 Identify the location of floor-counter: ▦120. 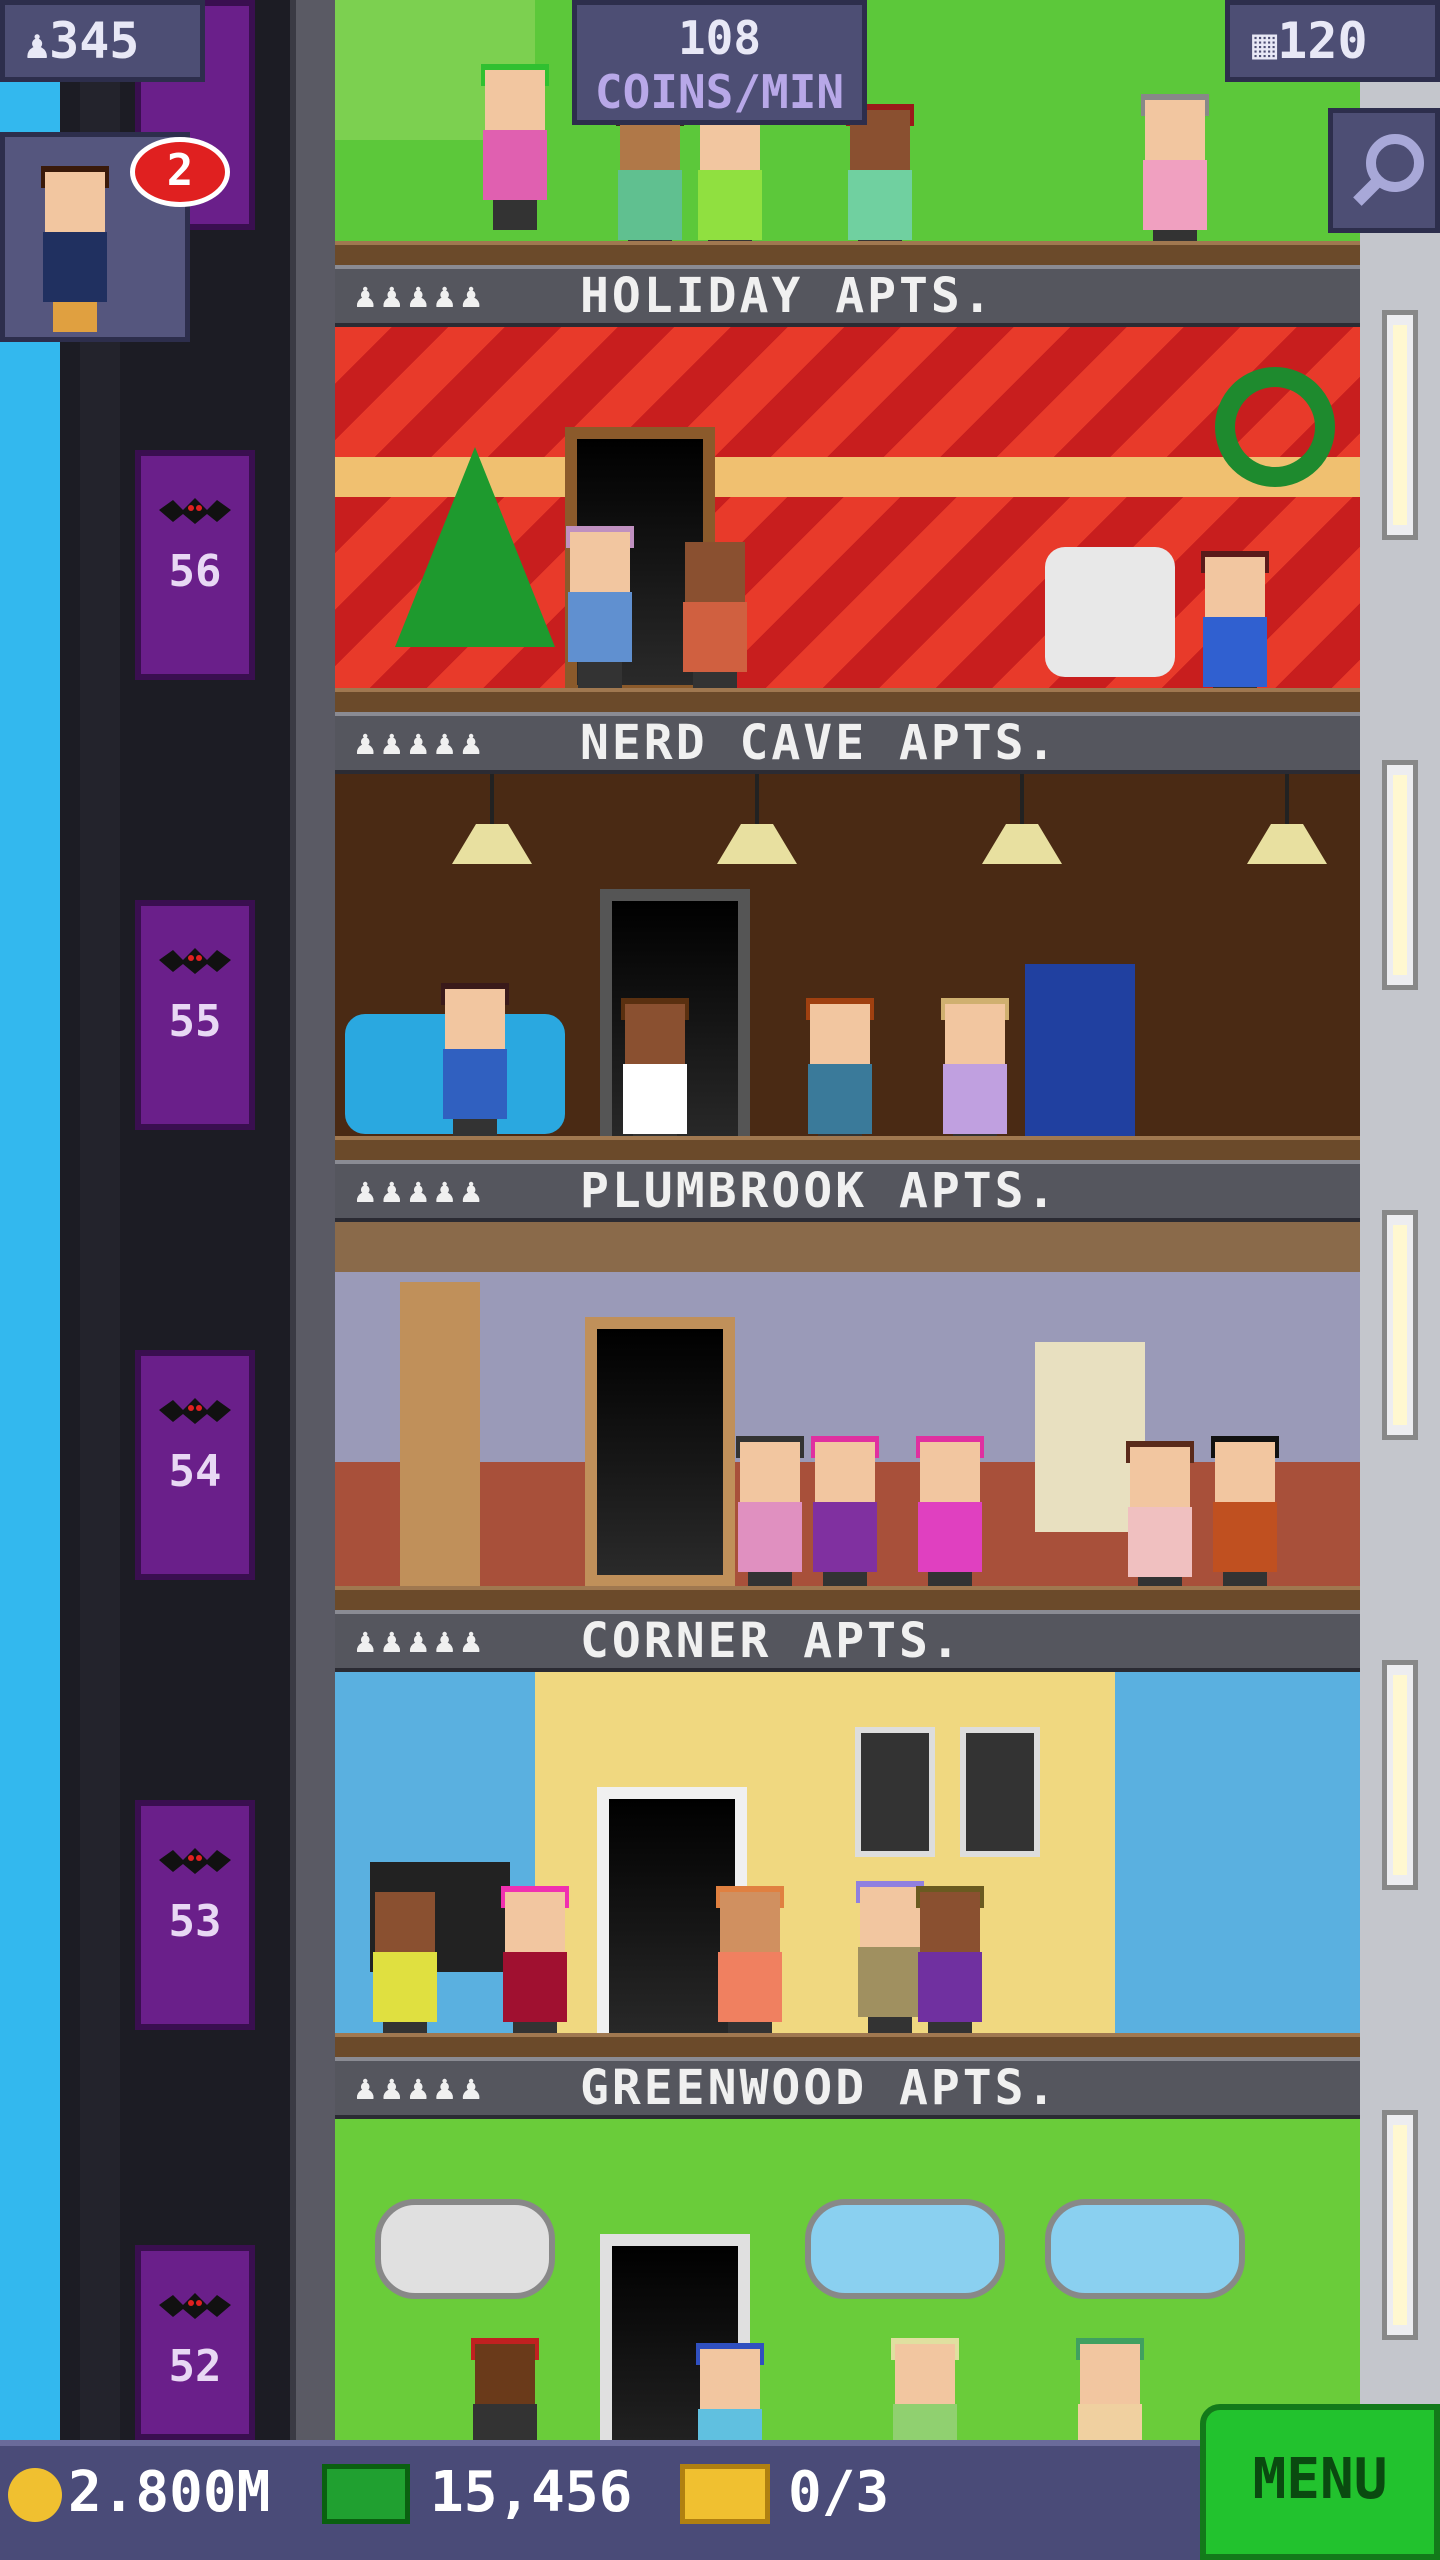
(1332, 41).